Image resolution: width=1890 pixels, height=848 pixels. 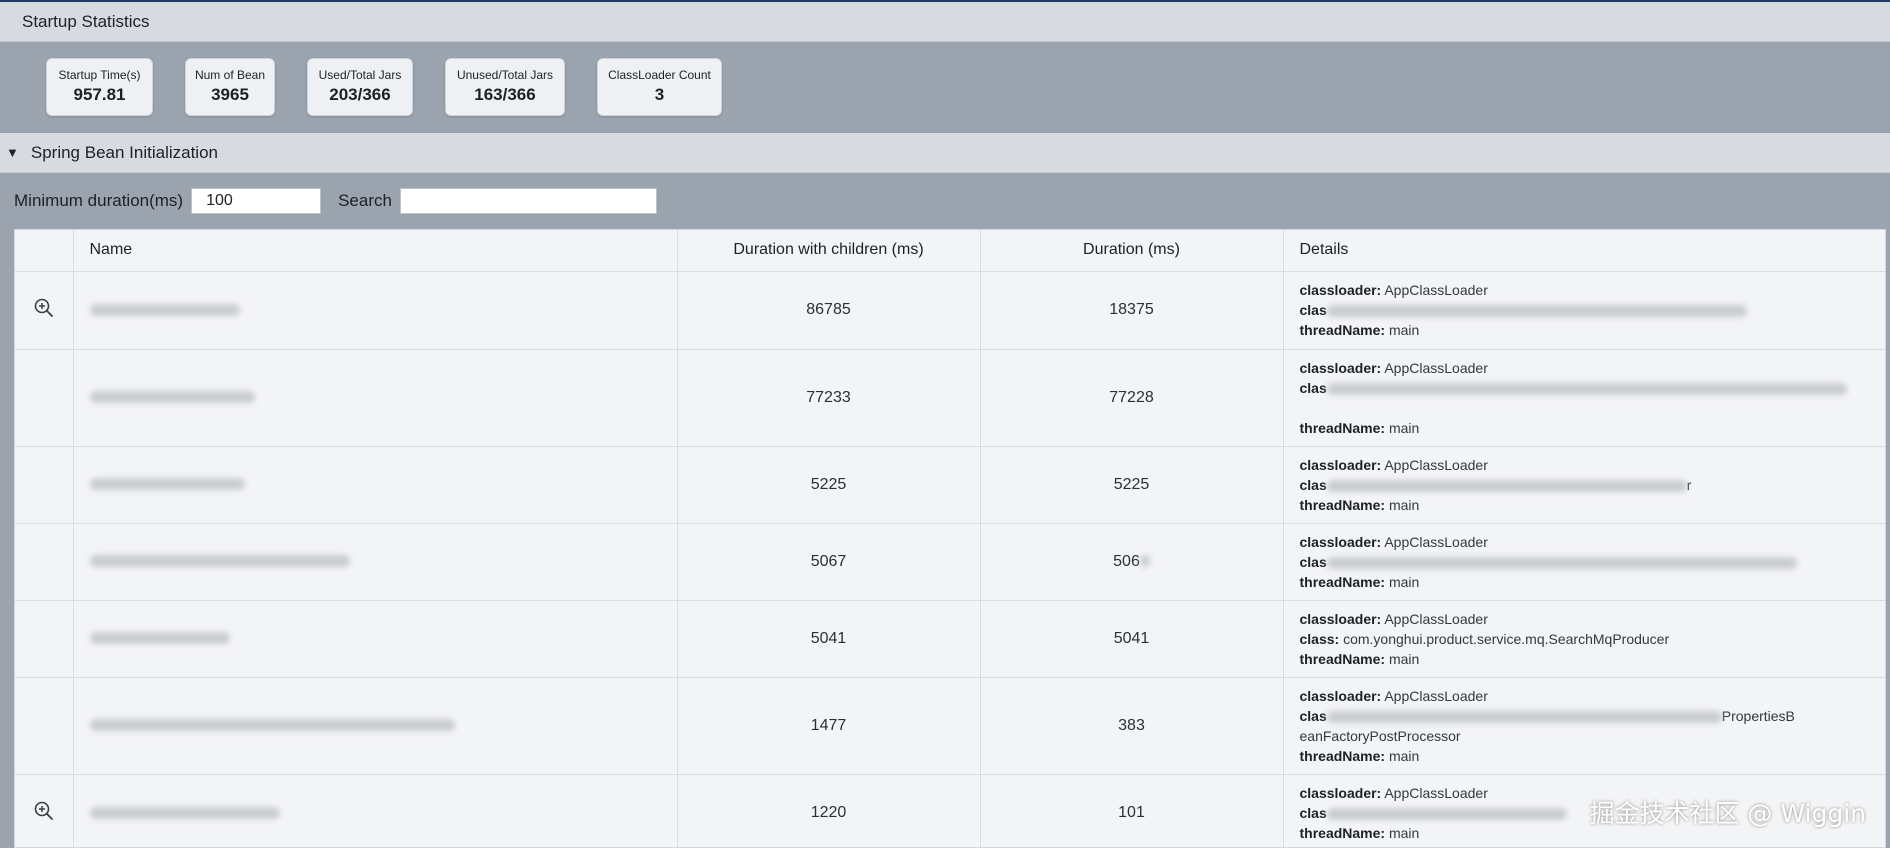 What do you see at coordinates (829, 485) in the screenshot?
I see `duration-children-cell: 5225` at bounding box center [829, 485].